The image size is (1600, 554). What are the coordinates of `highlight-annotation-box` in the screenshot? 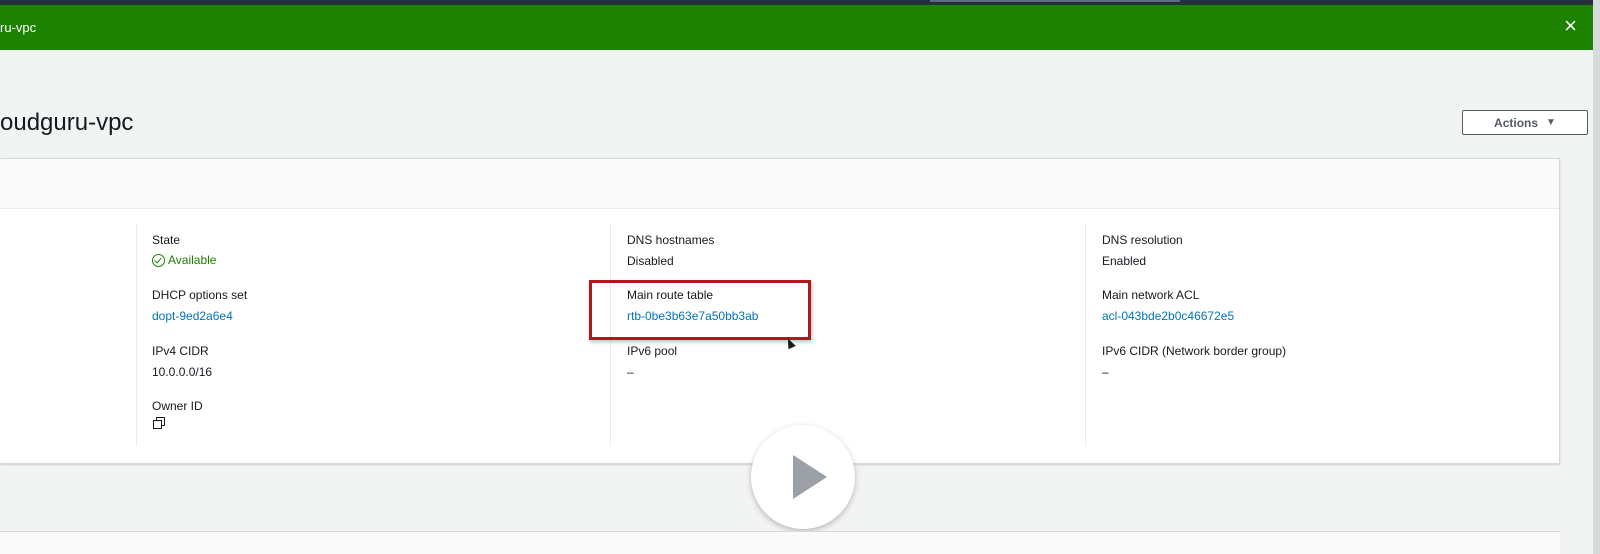 It's located at (700, 310).